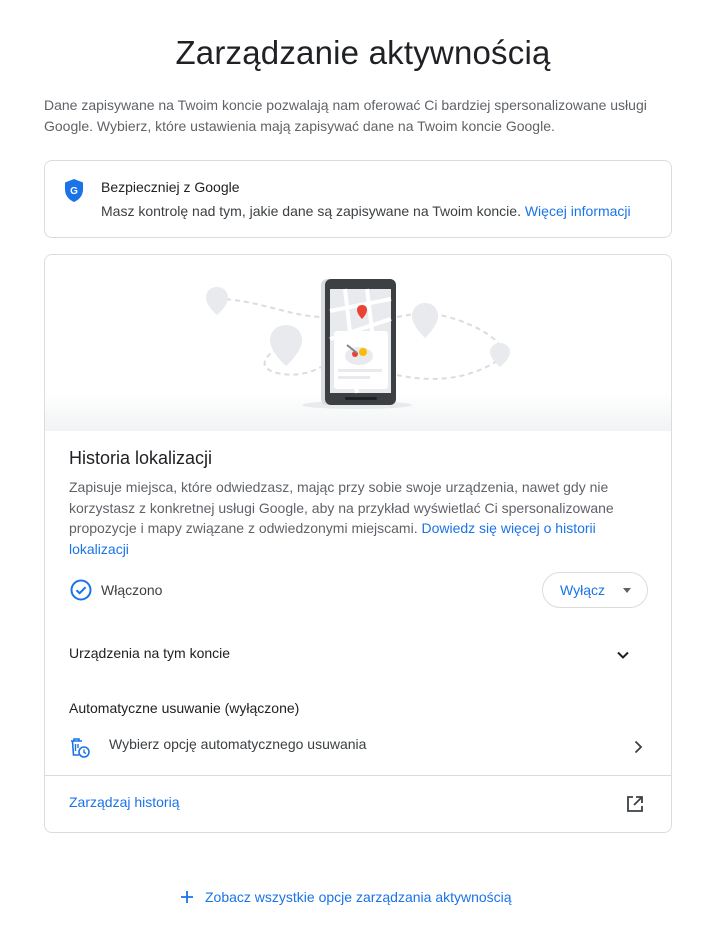 Image resolution: width=726 pixels, height=949 pixels. I want to click on turn-off-button: Wyłącz, so click(595, 590).